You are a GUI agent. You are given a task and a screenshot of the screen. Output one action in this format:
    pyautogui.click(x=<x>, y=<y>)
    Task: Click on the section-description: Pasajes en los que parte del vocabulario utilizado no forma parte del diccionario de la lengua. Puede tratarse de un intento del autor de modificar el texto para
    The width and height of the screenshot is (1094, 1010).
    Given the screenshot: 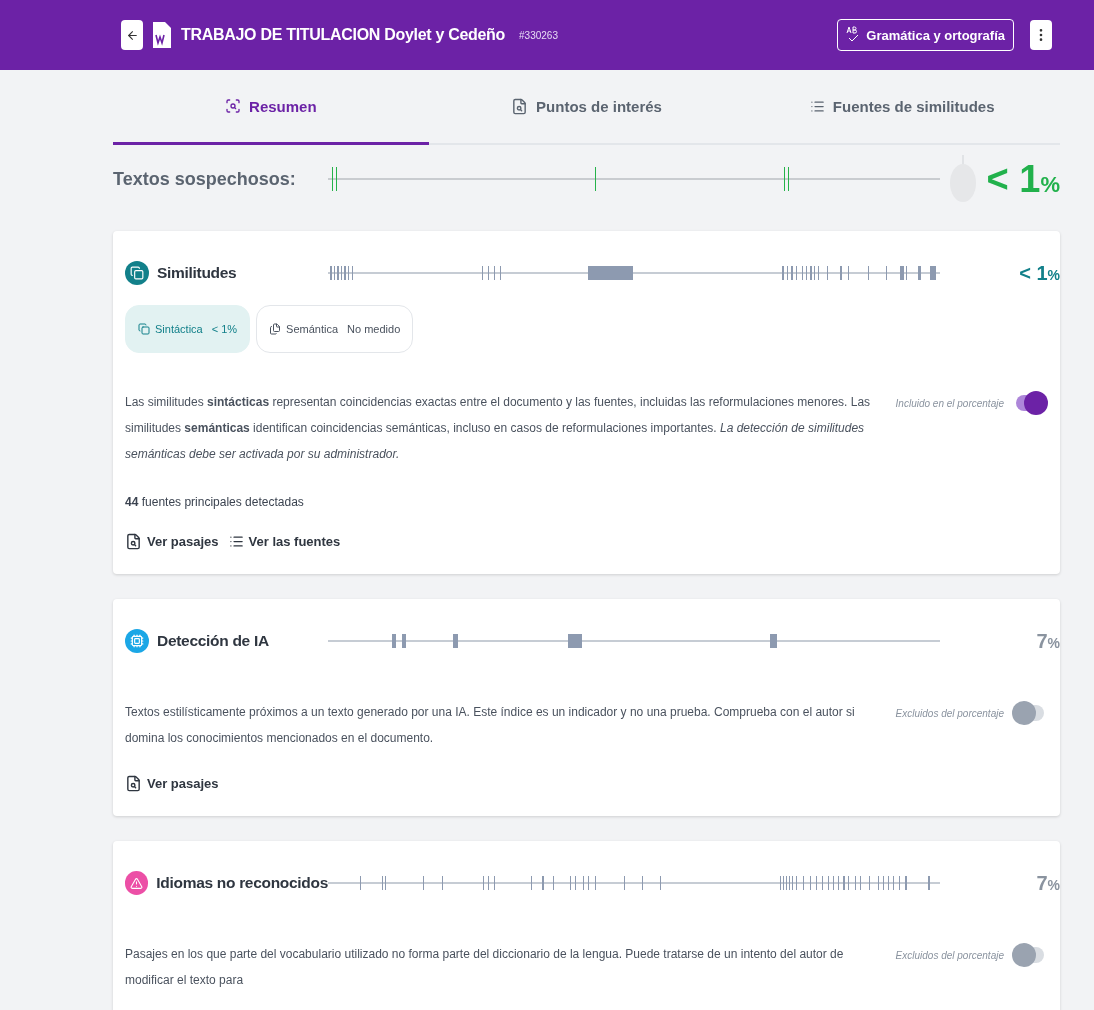 What is the action you would take?
    pyautogui.click(x=485, y=967)
    